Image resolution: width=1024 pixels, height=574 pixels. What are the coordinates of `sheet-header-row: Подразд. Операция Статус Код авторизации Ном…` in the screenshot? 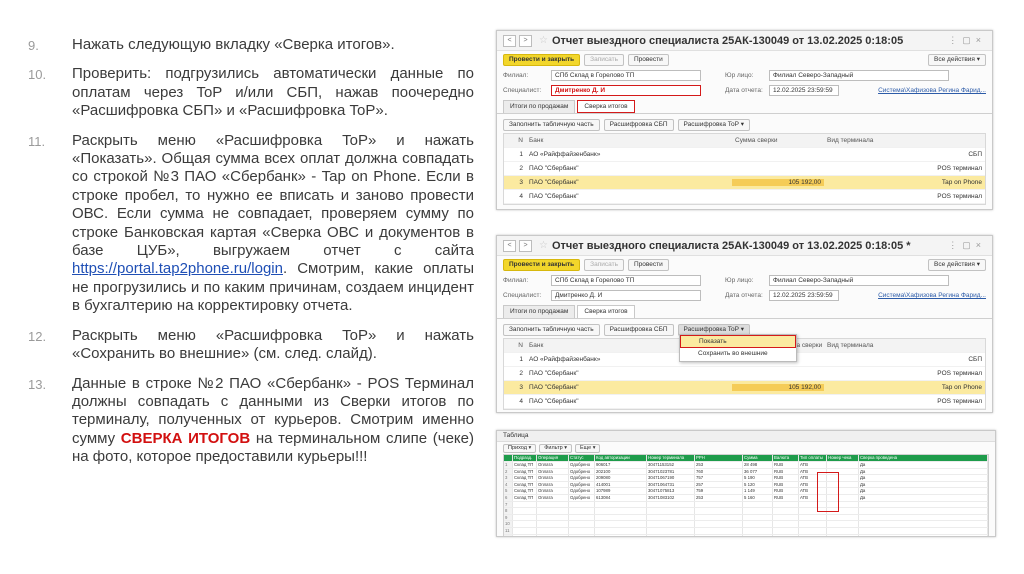 It's located at (746, 458).